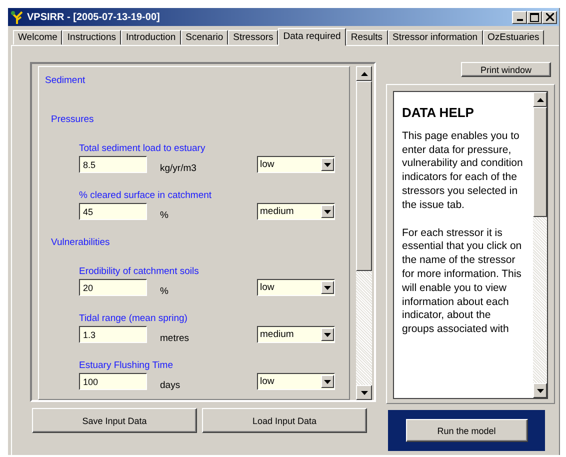  I want to click on tab: Welcome, so click(37, 37).